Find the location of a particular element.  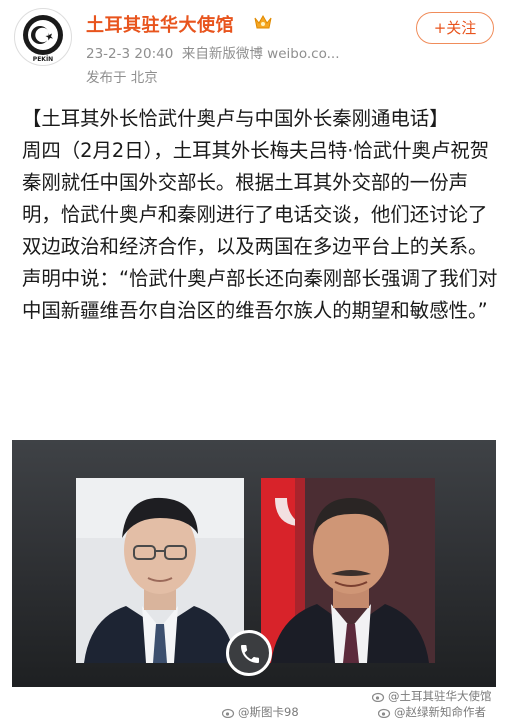

watermark-text: @斯图卡98 is located at coordinates (268, 712).